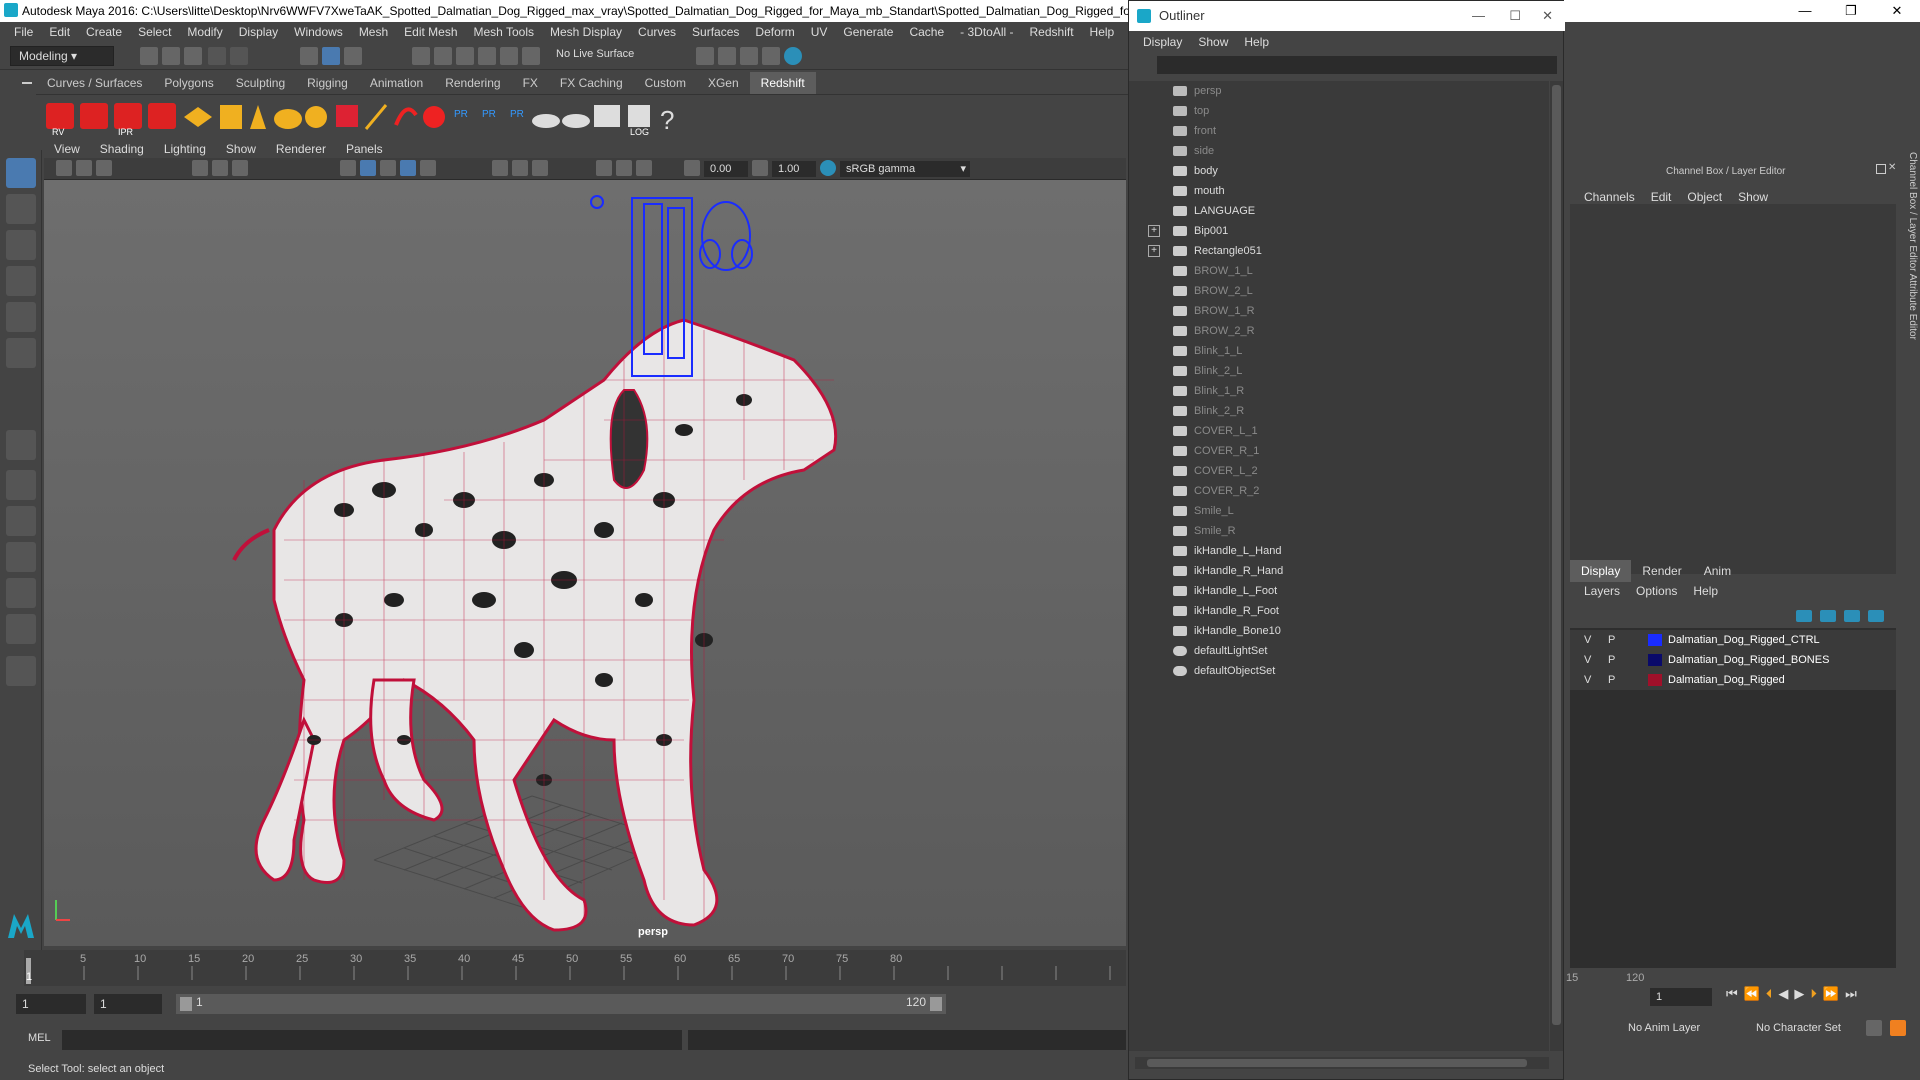 This screenshot has height=1080, width=1920. What do you see at coordinates (1339, 391) in the screenshot?
I see `outliner-item: Blink_1_R` at bounding box center [1339, 391].